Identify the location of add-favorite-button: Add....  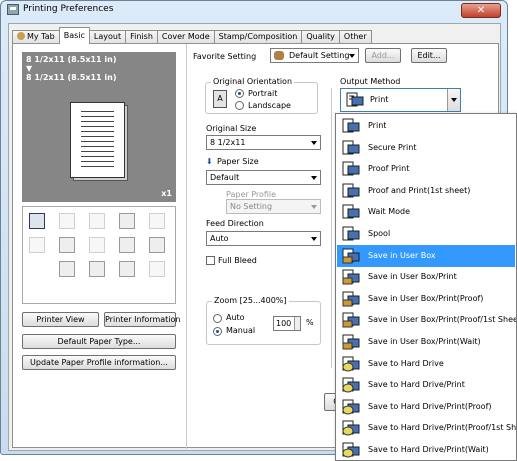
(383, 55).